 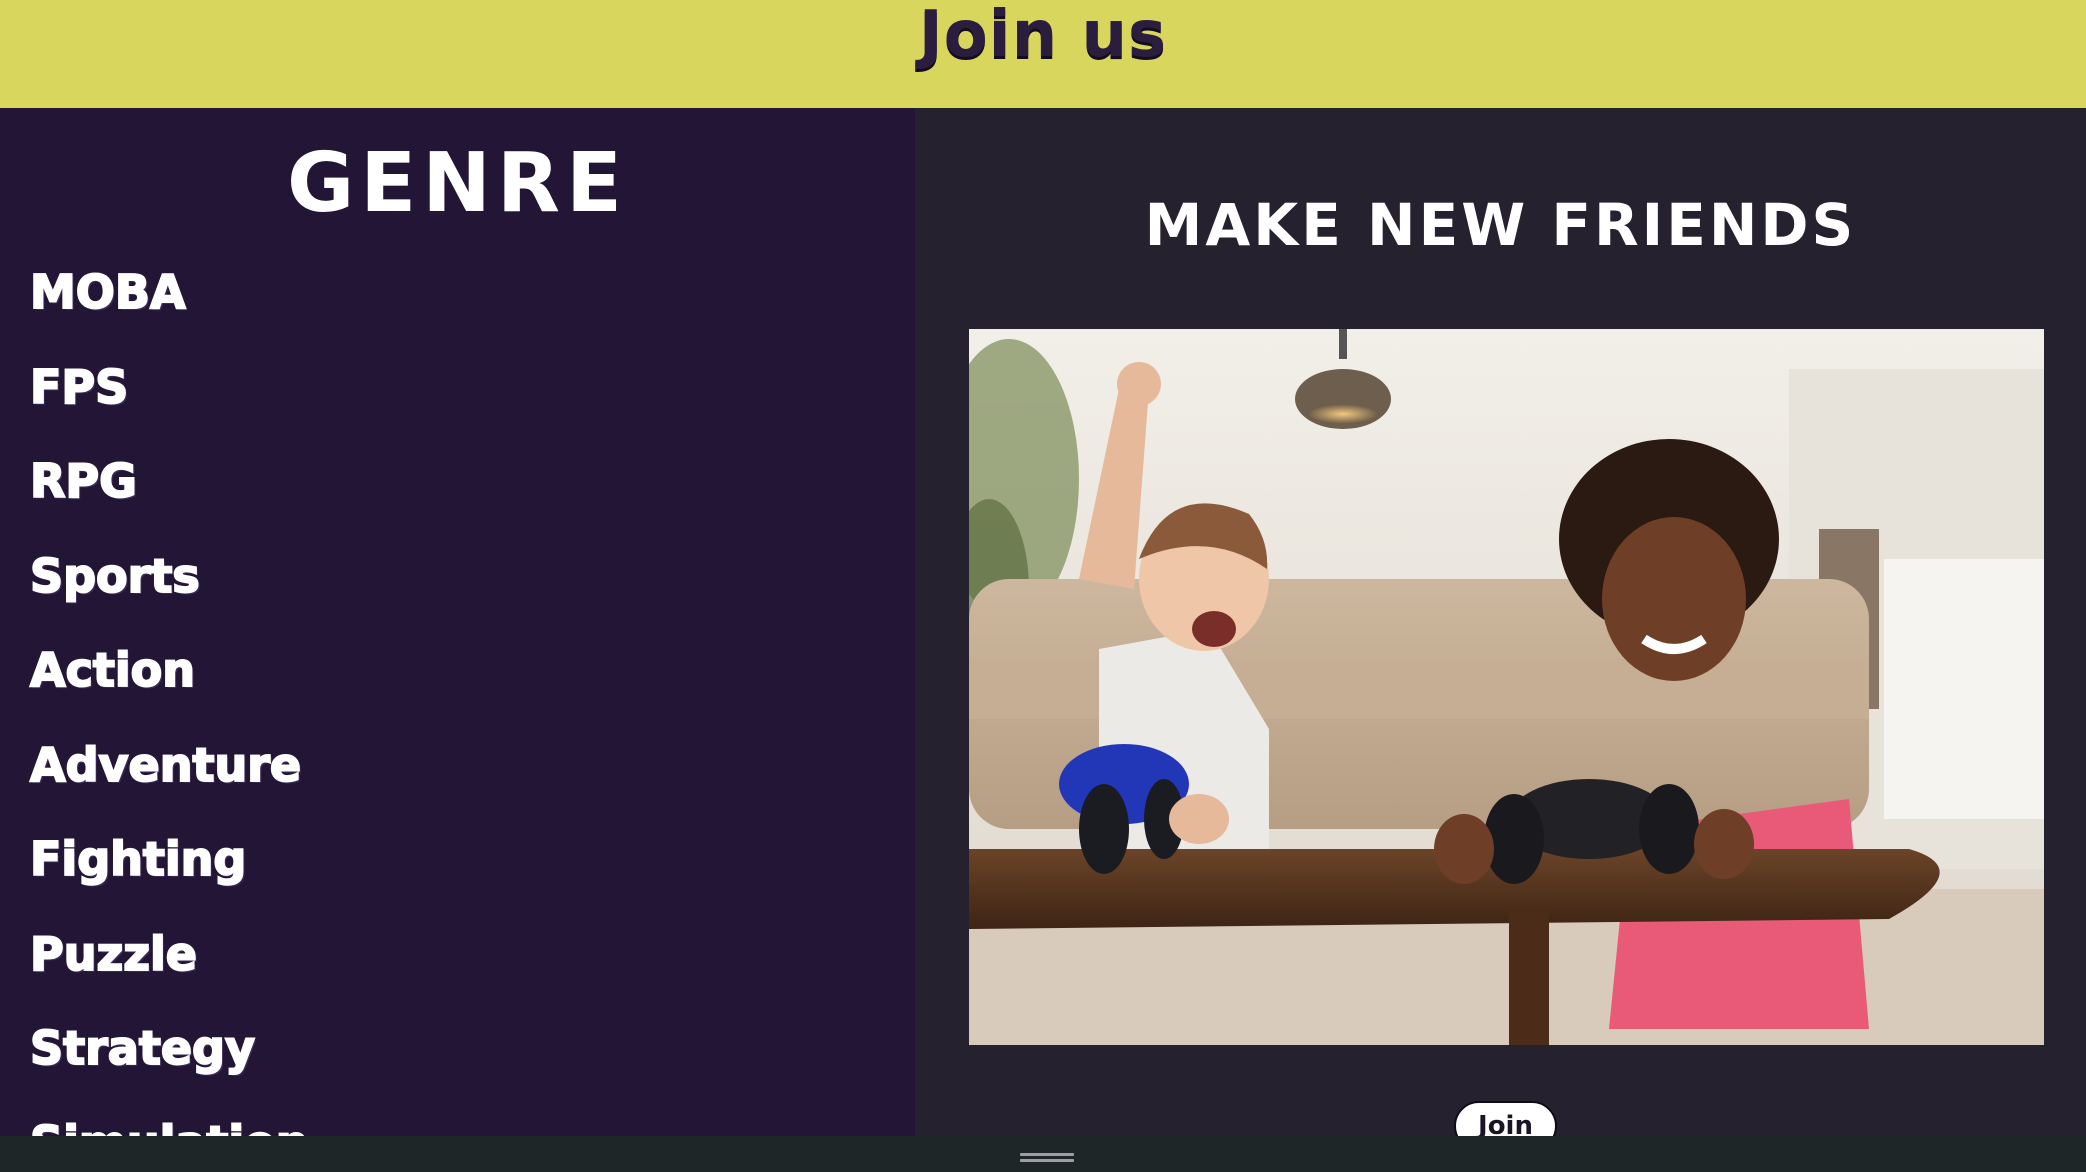 I want to click on genre-item-adventure: Adventure, so click(x=169, y=774).